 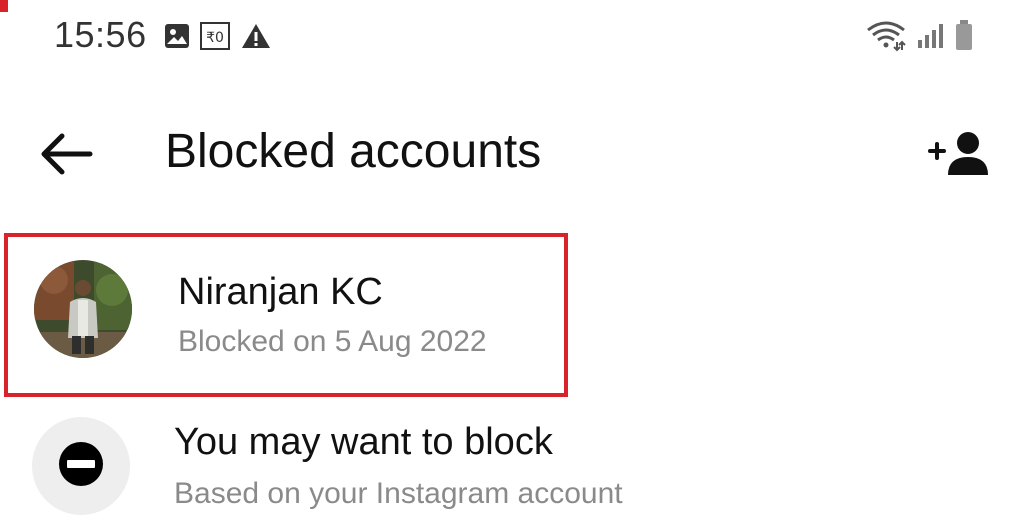 I want to click on rupee-icon: ₹0, so click(x=215, y=36).